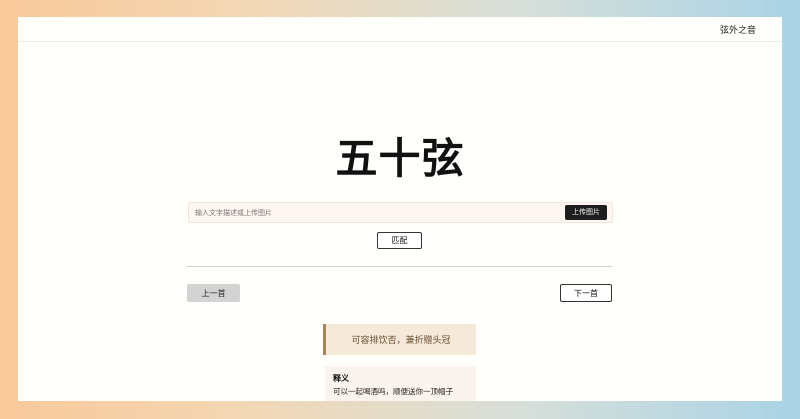 This screenshot has height=419, width=800. I want to click on upload-image-button: 上传图片, so click(586, 212).